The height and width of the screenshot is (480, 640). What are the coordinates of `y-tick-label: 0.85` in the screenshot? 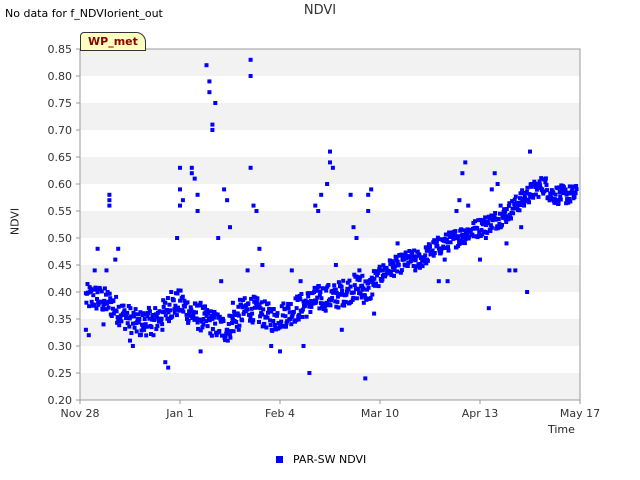 It's located at (60, 49).